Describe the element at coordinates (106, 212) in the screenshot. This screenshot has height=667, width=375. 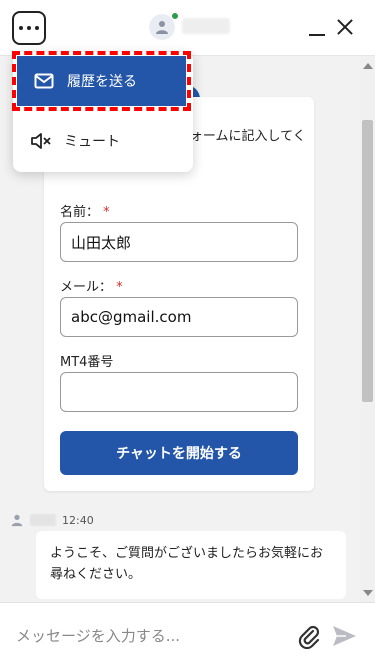
I see `name-required-mark: *` at that location.